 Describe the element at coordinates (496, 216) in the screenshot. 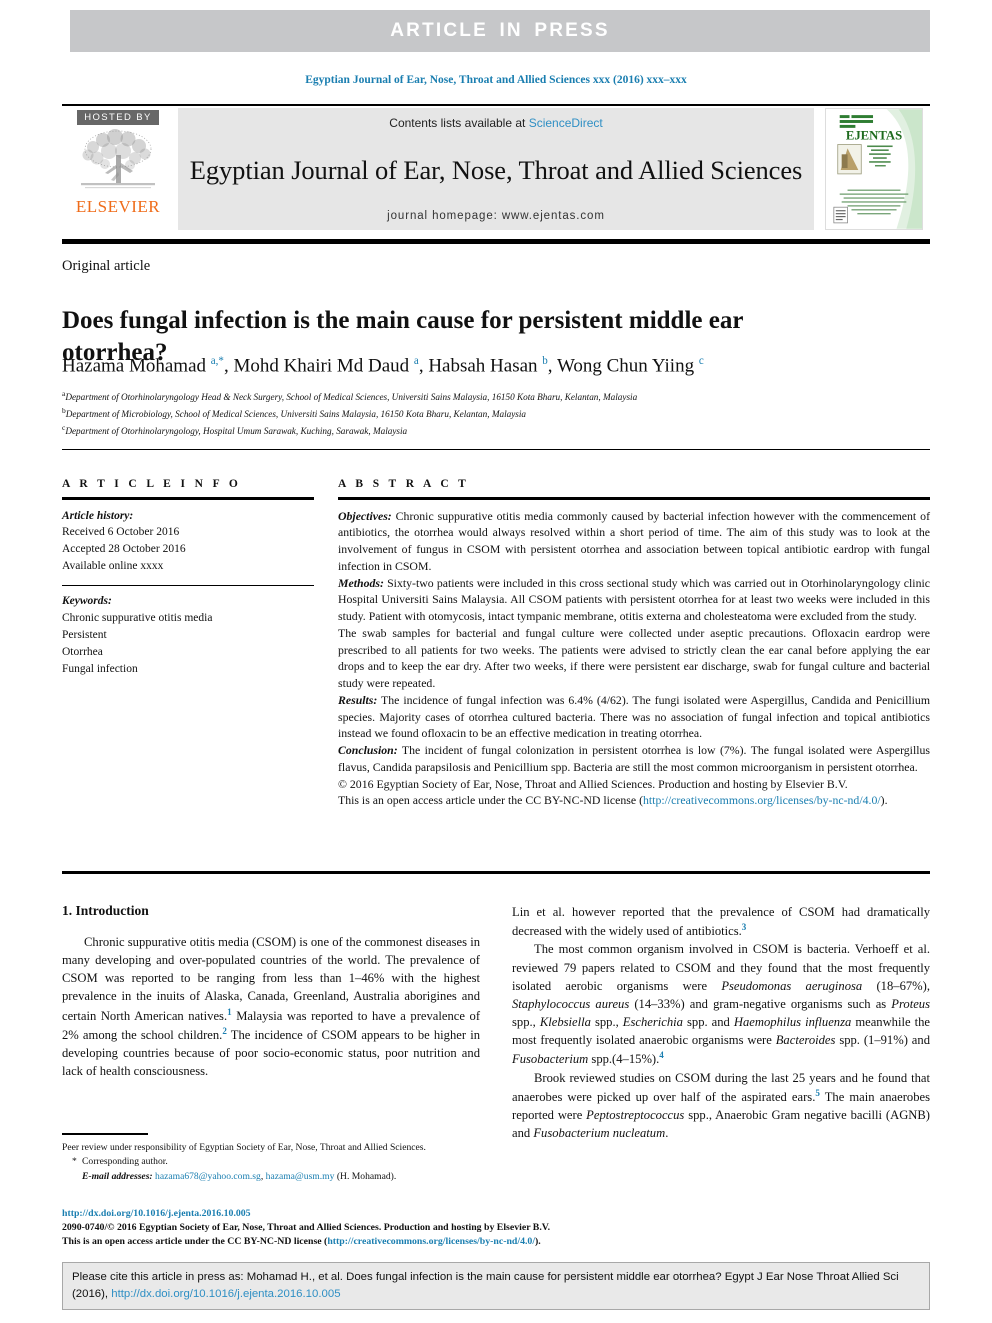

I see `journal-homepage: journal homepage: www.ejentas.com` at that location.